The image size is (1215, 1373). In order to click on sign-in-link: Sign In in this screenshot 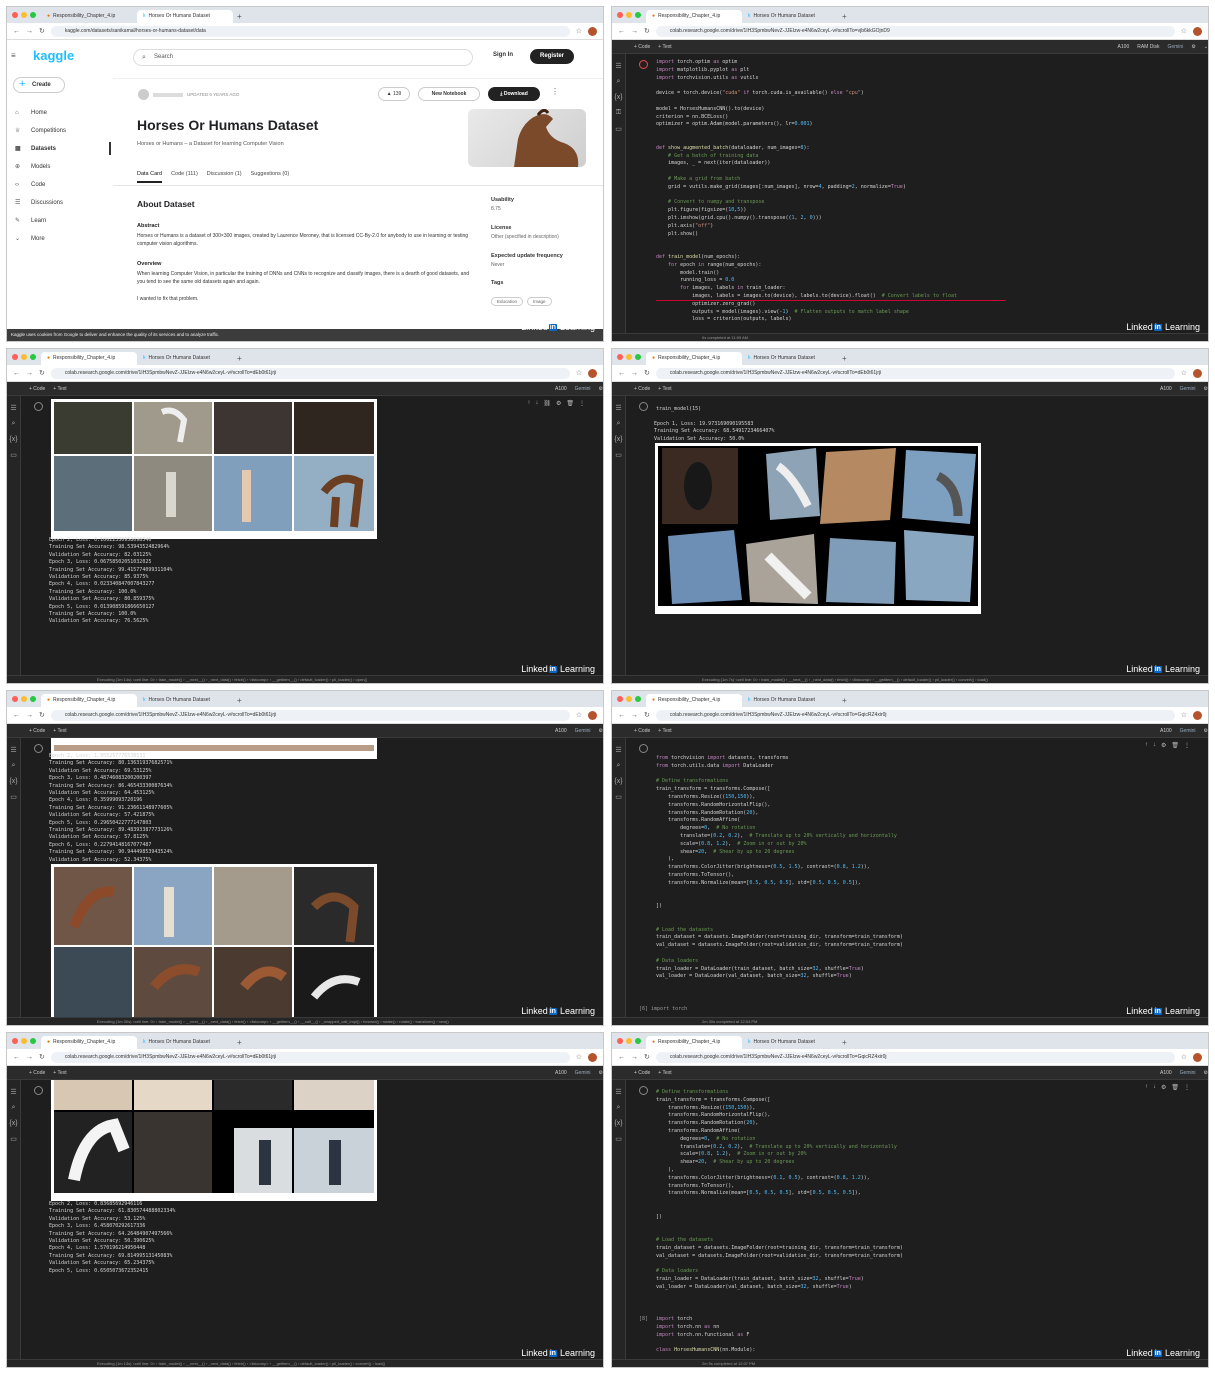, I will do `click(503, 55)`.